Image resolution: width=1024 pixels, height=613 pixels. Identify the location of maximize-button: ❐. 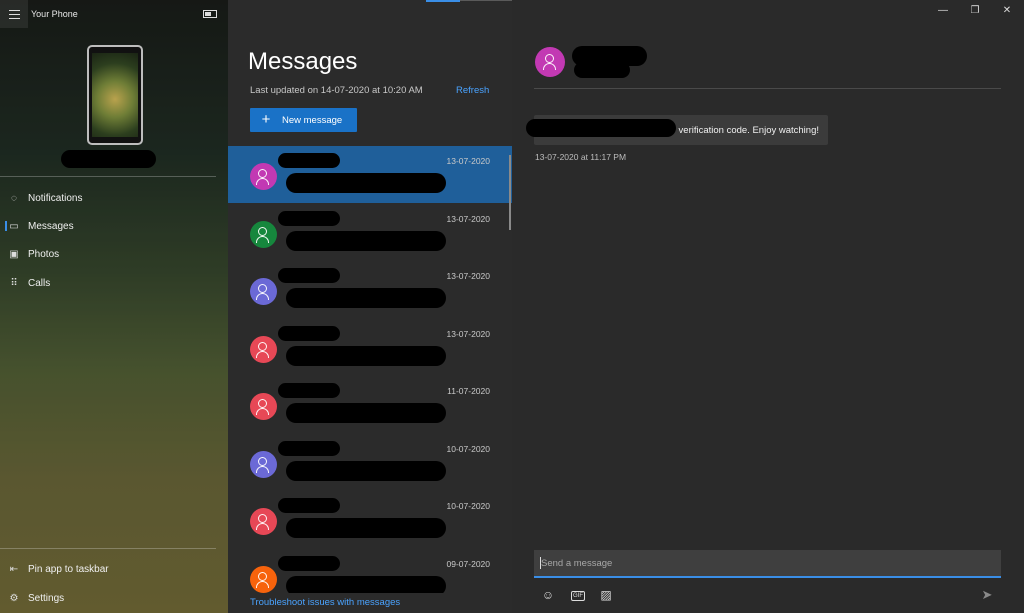
(975, 11).